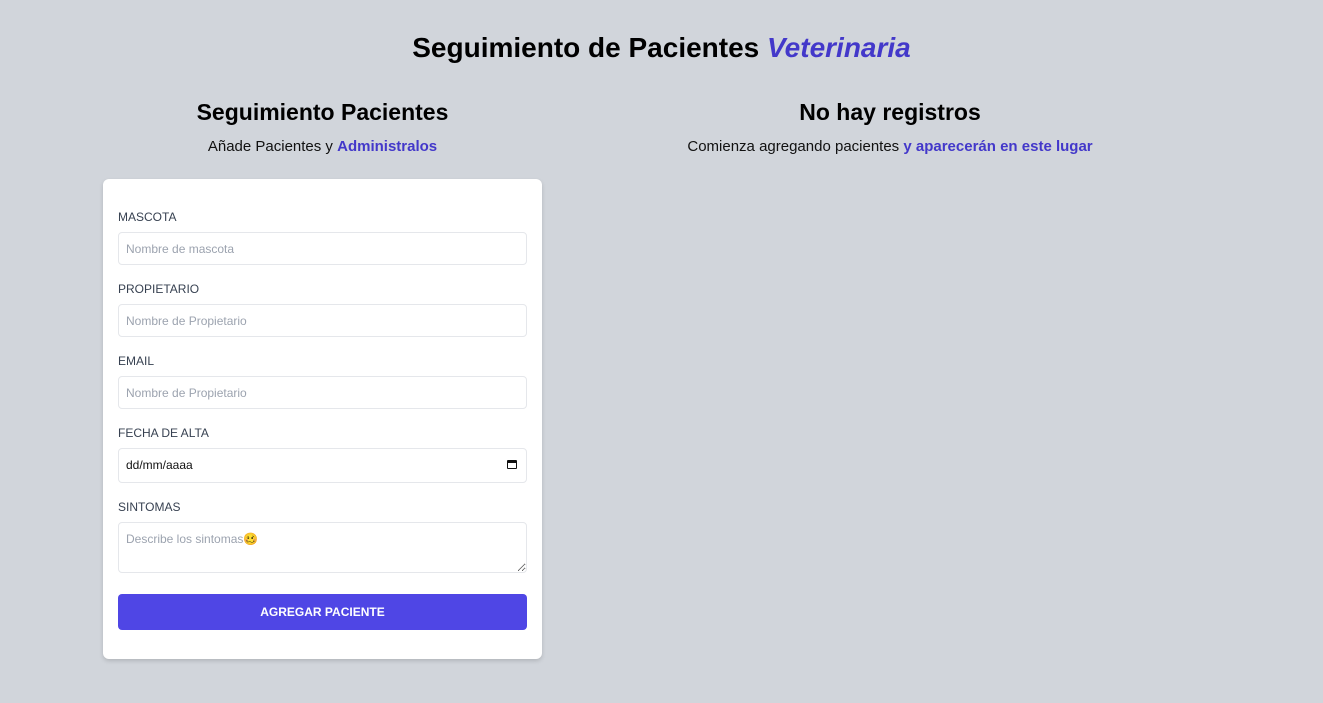 This screenshot has height=703, width=1323. I want to click on email-input, so click(322, 392).